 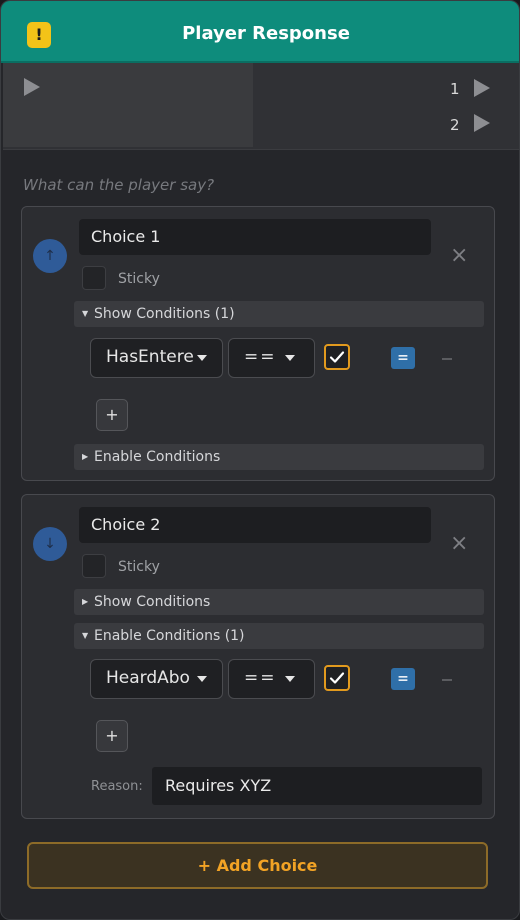 What do you see at coordinates (279, 457) in the screenshot?
I see `enable-conditions-toggle: ▶ Enable Conditions` at bounding box center [279, 457].